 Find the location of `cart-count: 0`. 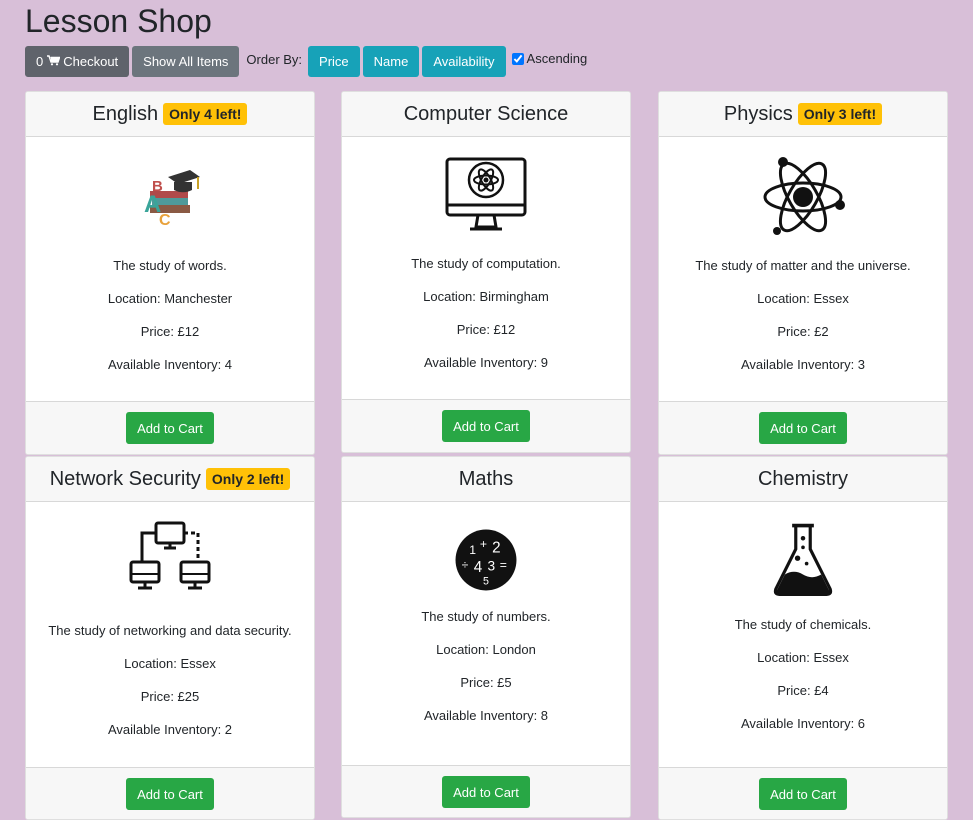

cart-count: 0 is located at coordinates (40, 61).